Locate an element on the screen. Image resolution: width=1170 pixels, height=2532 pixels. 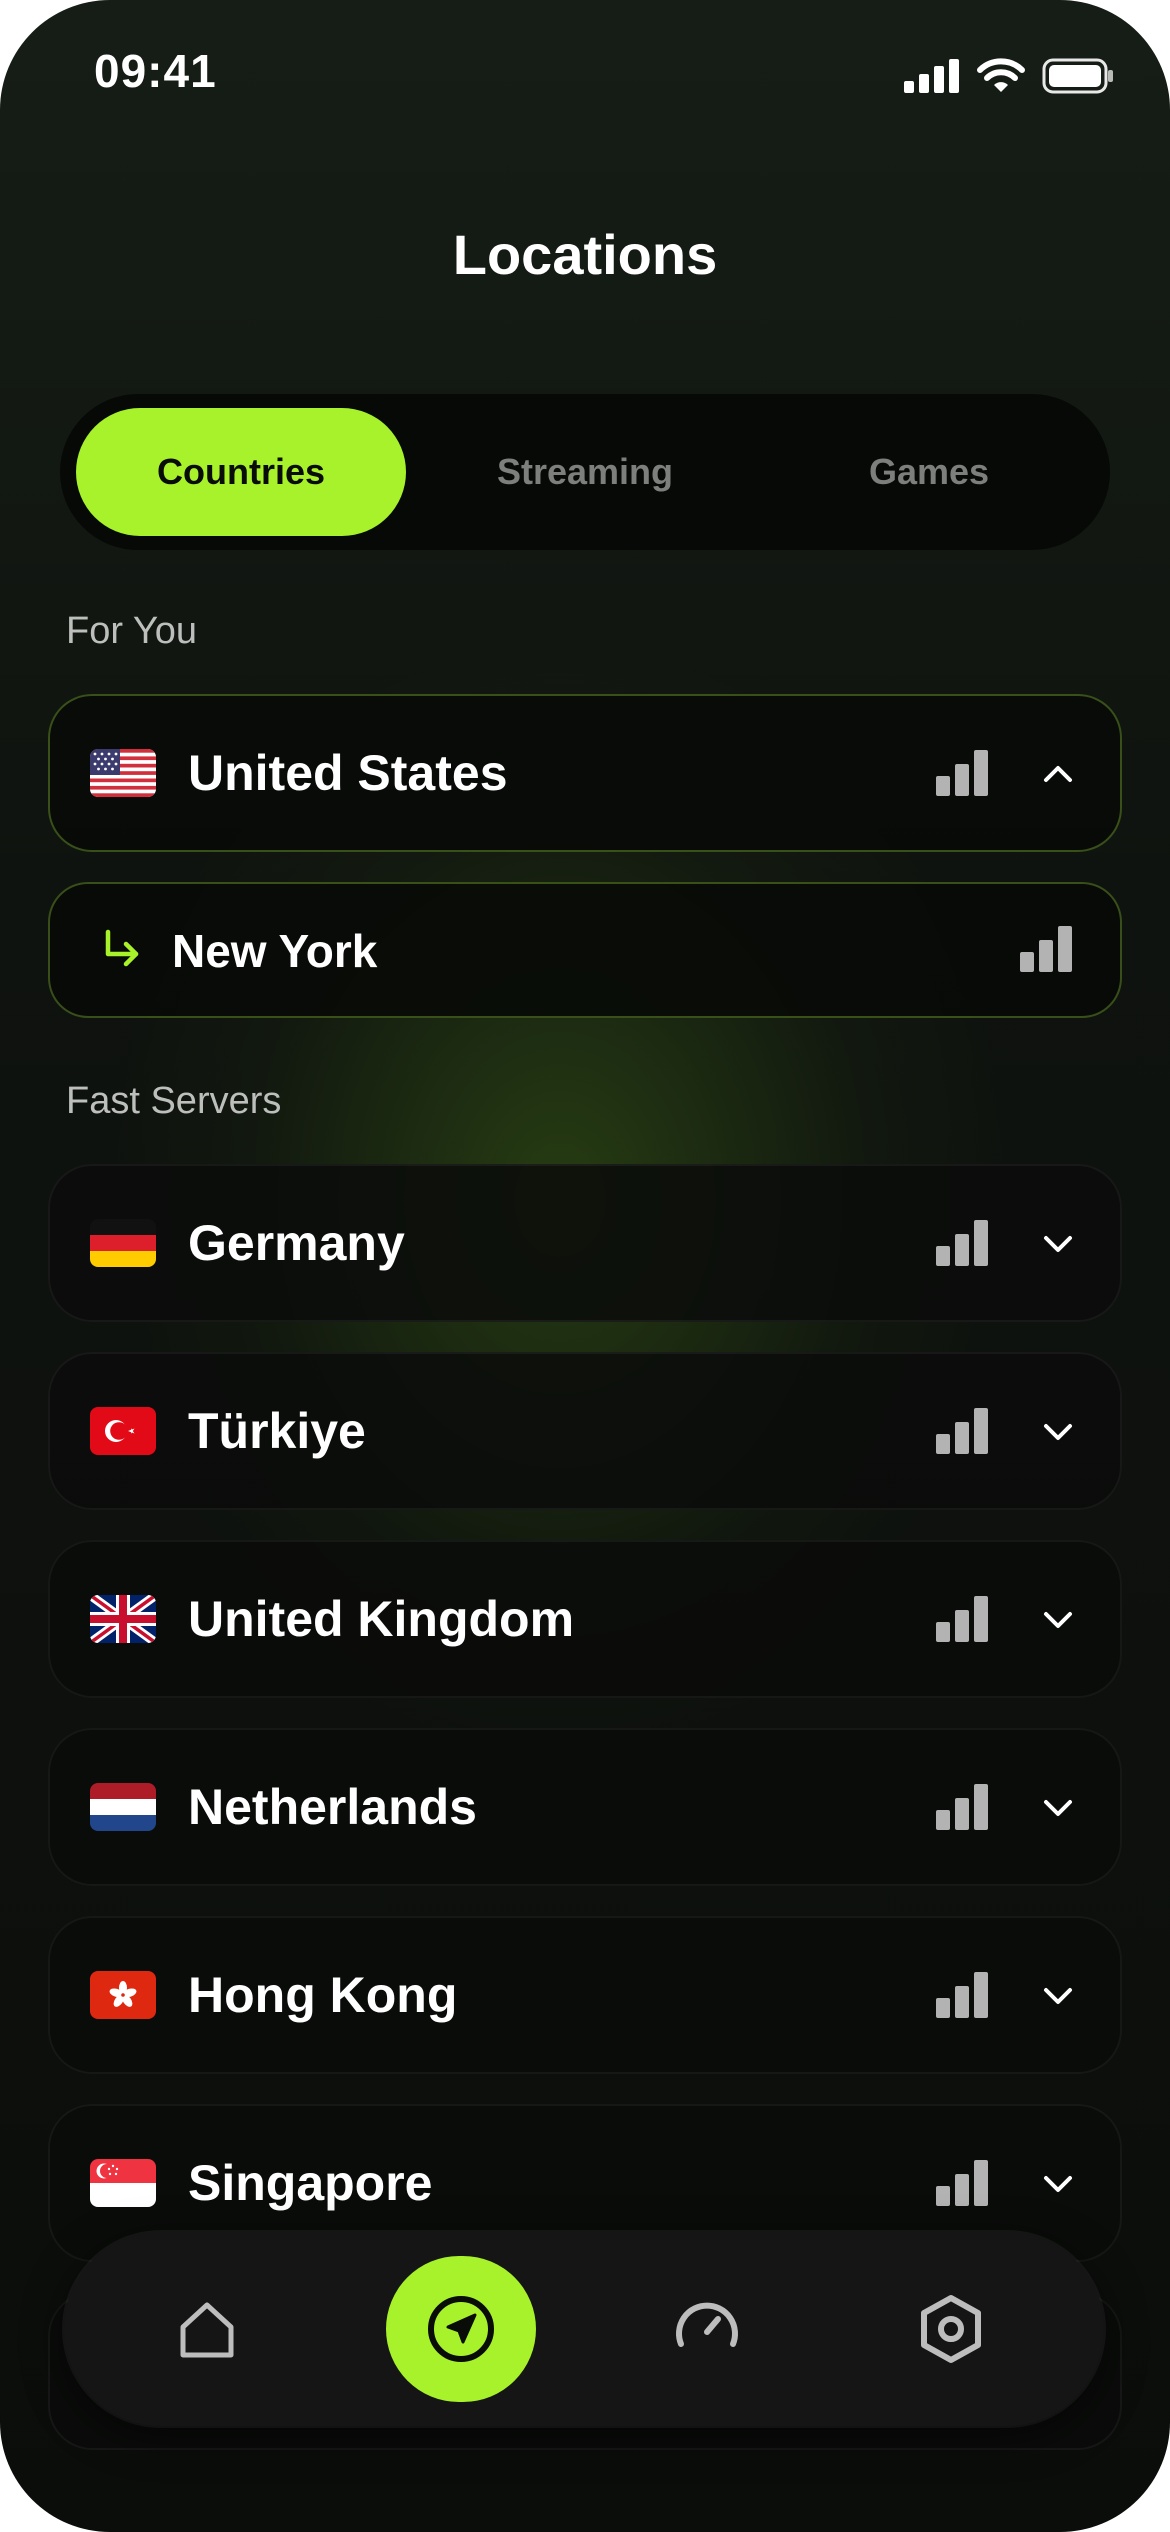
country-name: Netherlands is located at coordinates (332, 1807).